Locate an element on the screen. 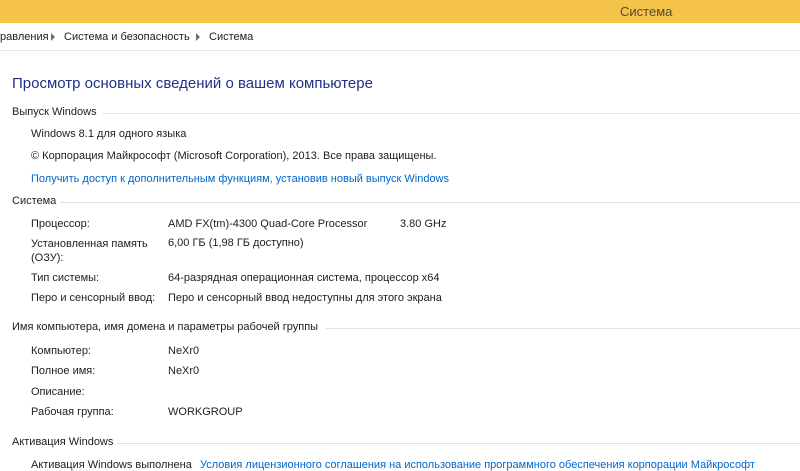 Image resolution: width=800 pixels, height=471 pixels. system-type-label: Тип системы: is located at coordinates (65, 278).